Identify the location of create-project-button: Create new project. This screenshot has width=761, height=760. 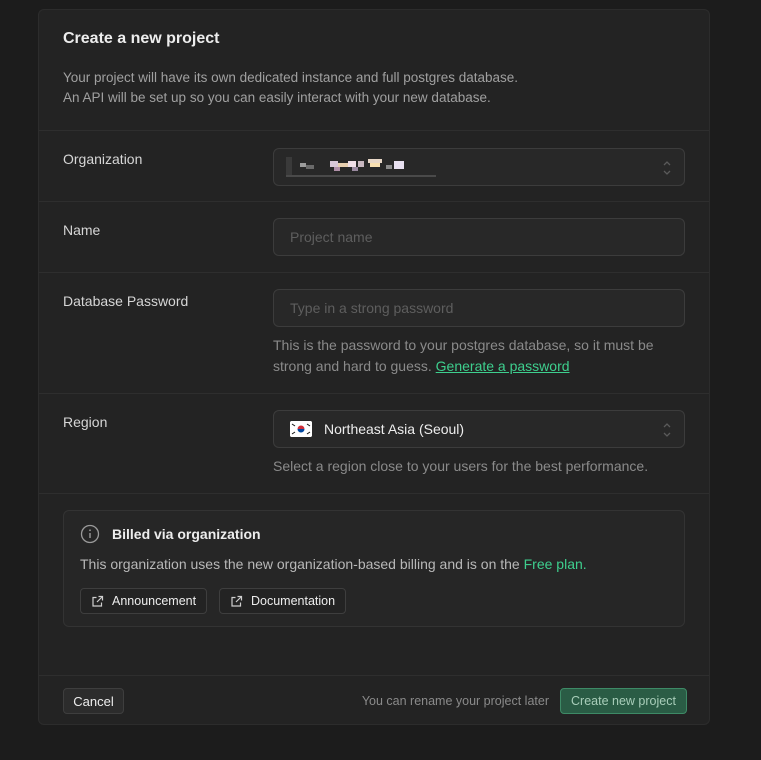
(623, 701).